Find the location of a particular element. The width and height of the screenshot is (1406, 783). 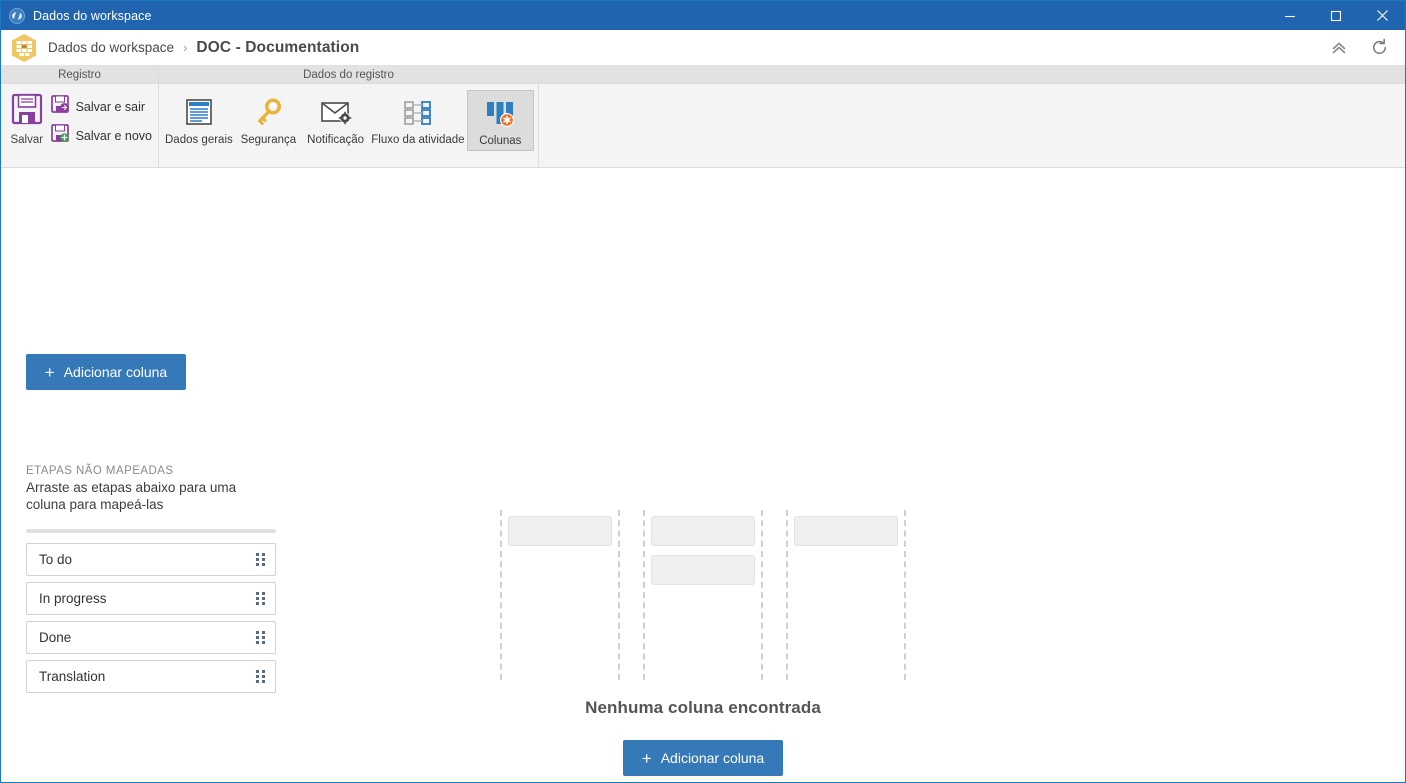

ribbon-group-registro-body: Salvar Salvar e sair Salvar e novo is located at coordinates (79, 125).